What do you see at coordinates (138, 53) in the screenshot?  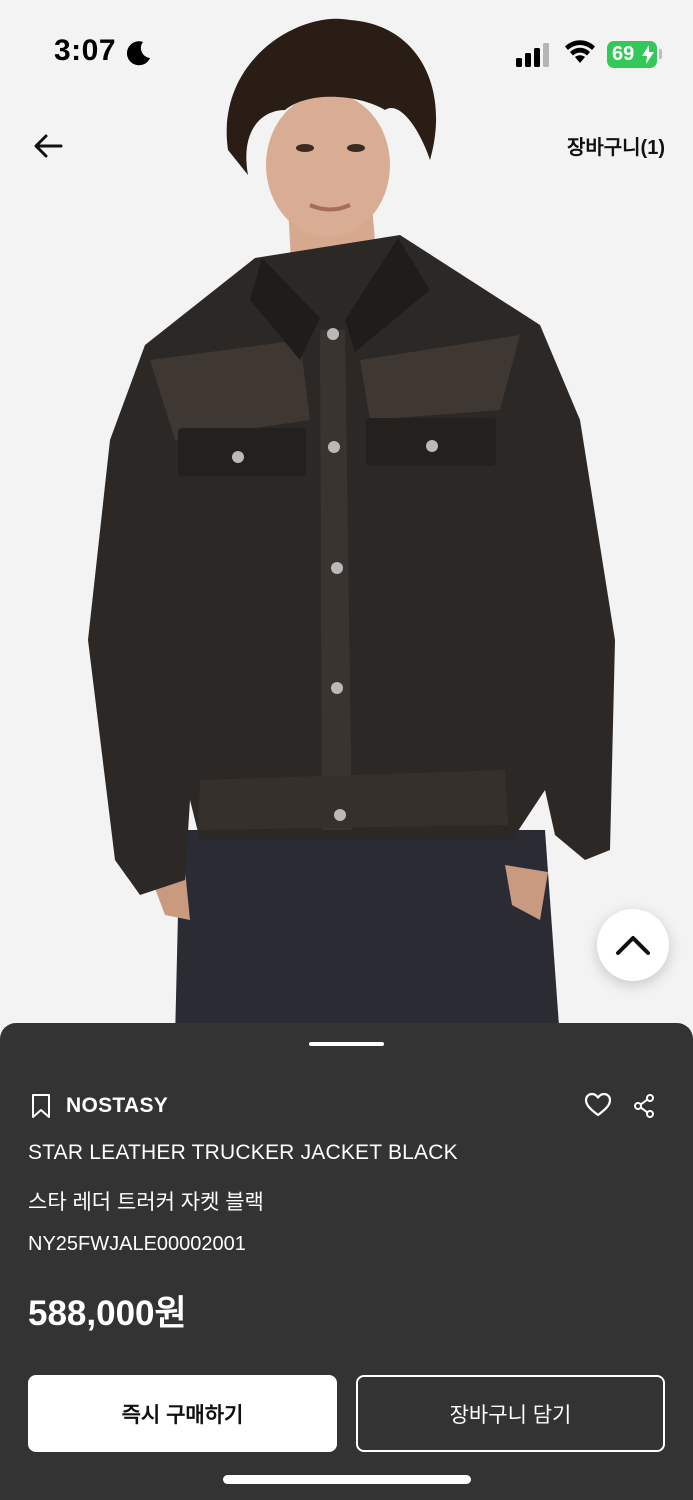 I see `moon-icon` at bounding box center [138, 53].